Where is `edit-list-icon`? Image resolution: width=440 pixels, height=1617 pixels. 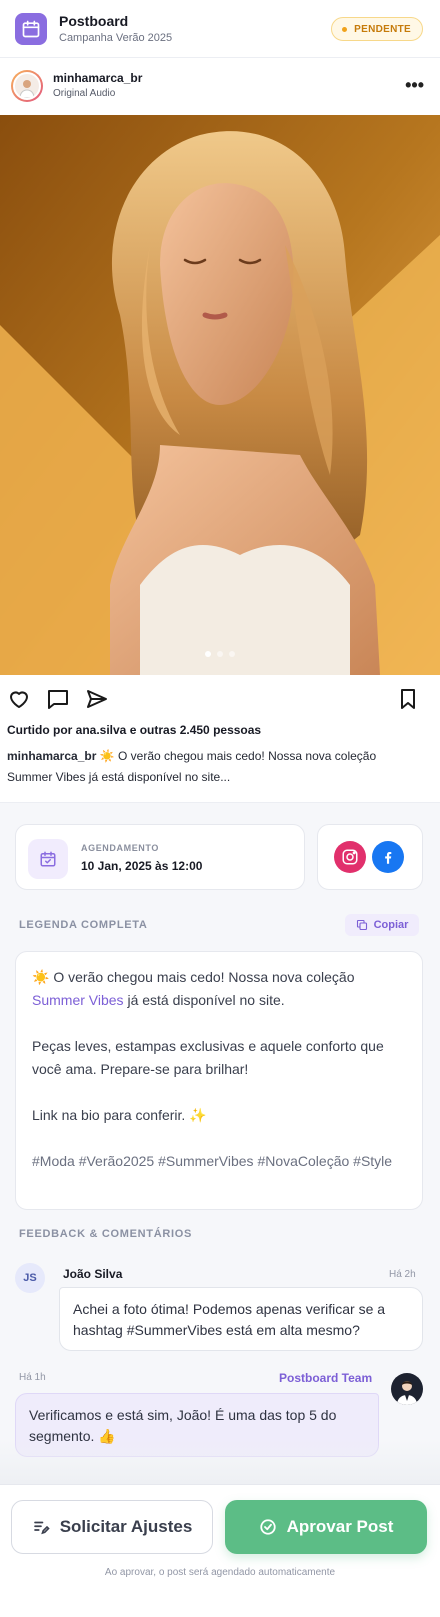
edit-list-icon is located at coordinates (41, 1528).